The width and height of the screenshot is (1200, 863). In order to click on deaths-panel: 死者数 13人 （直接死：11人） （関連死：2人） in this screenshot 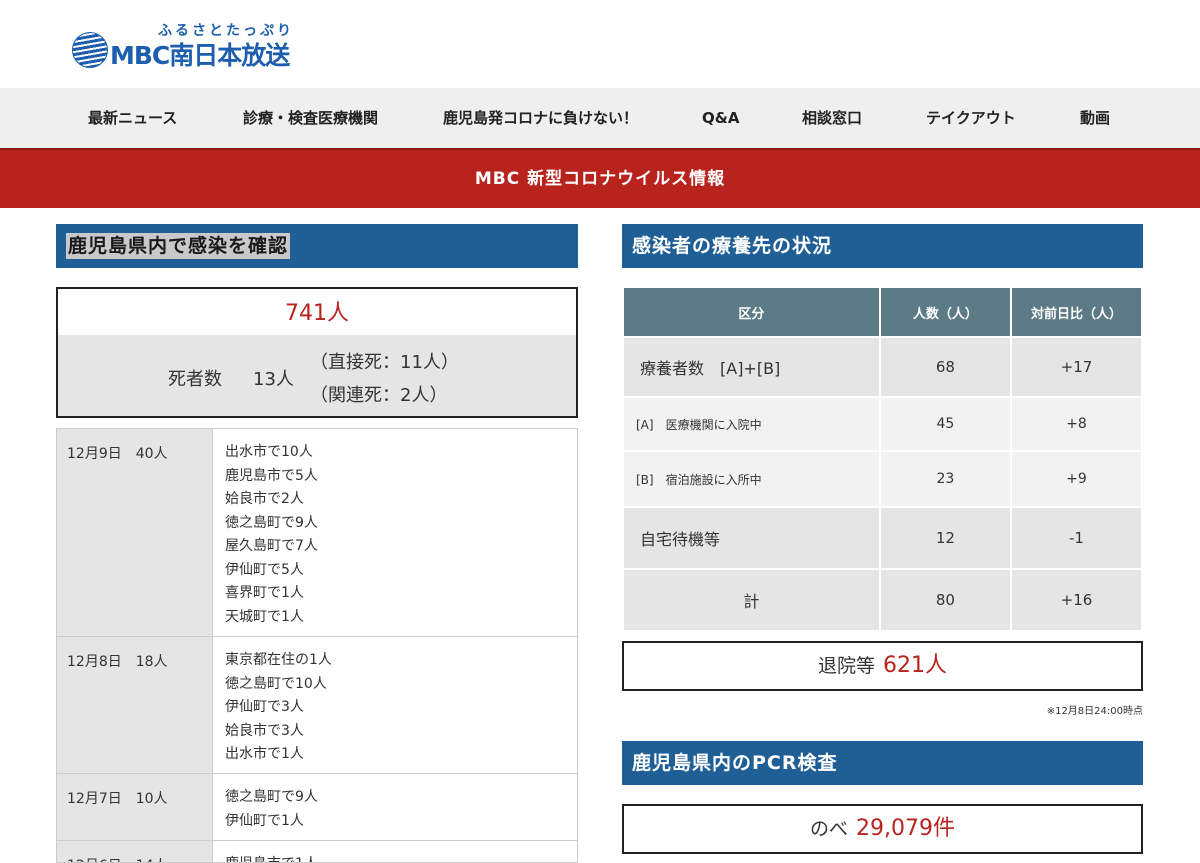, I will do `click(317, 375)`.